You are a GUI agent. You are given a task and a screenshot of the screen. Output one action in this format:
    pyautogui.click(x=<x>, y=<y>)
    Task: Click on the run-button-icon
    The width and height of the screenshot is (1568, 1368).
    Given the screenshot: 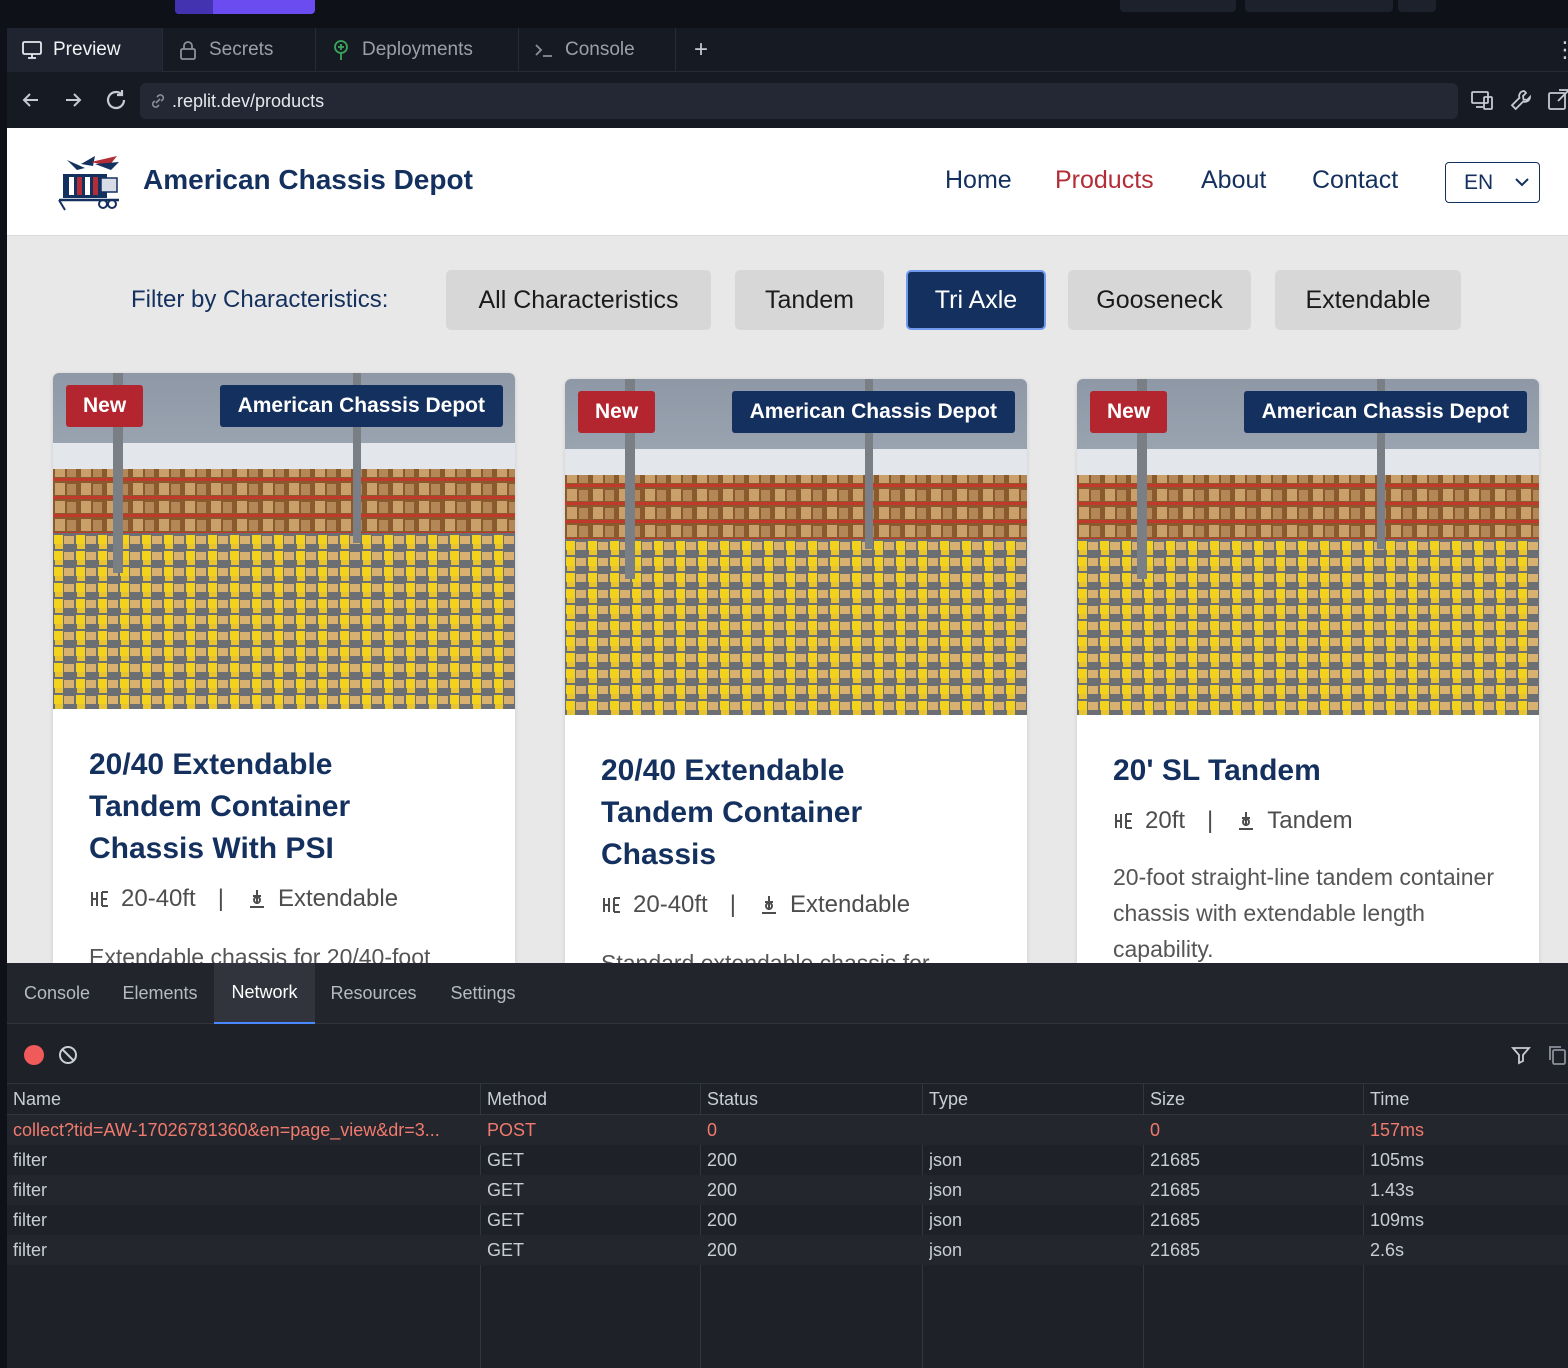 What is the action you would take?
    pyautogui.click(x=194, y=7)
    